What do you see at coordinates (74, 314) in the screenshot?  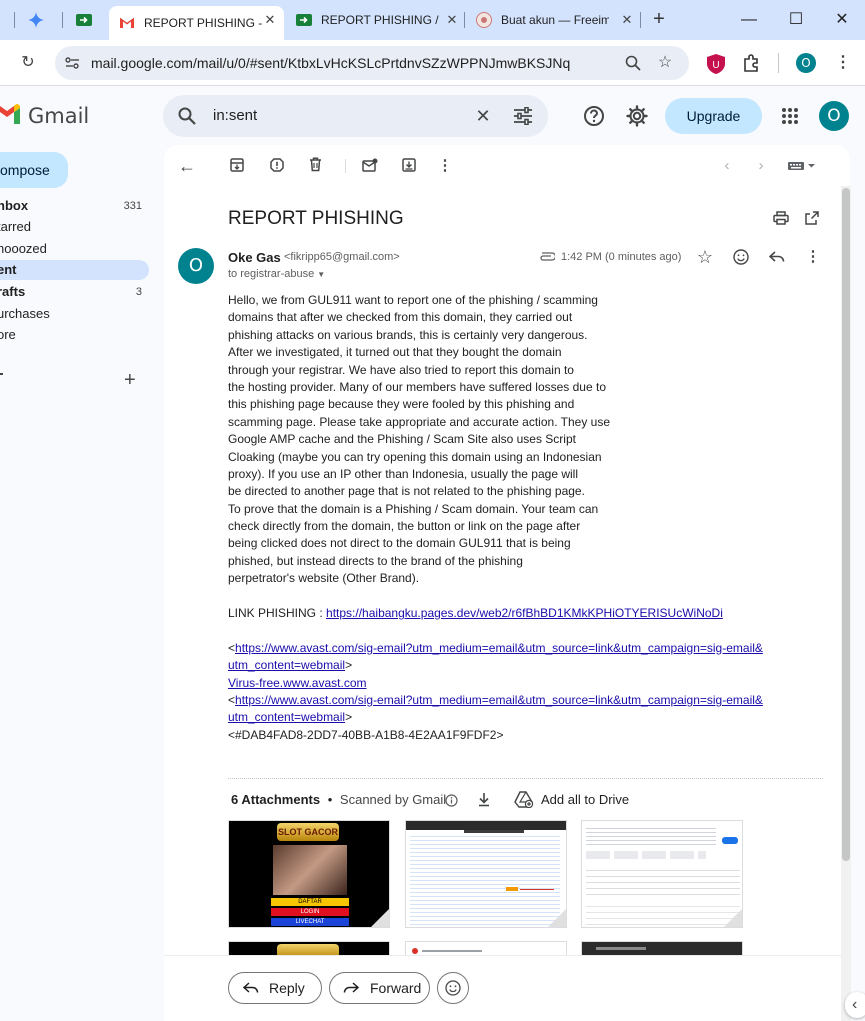 I see `sidebar-item-purchases: urchases` at bounding box center [74, 314].